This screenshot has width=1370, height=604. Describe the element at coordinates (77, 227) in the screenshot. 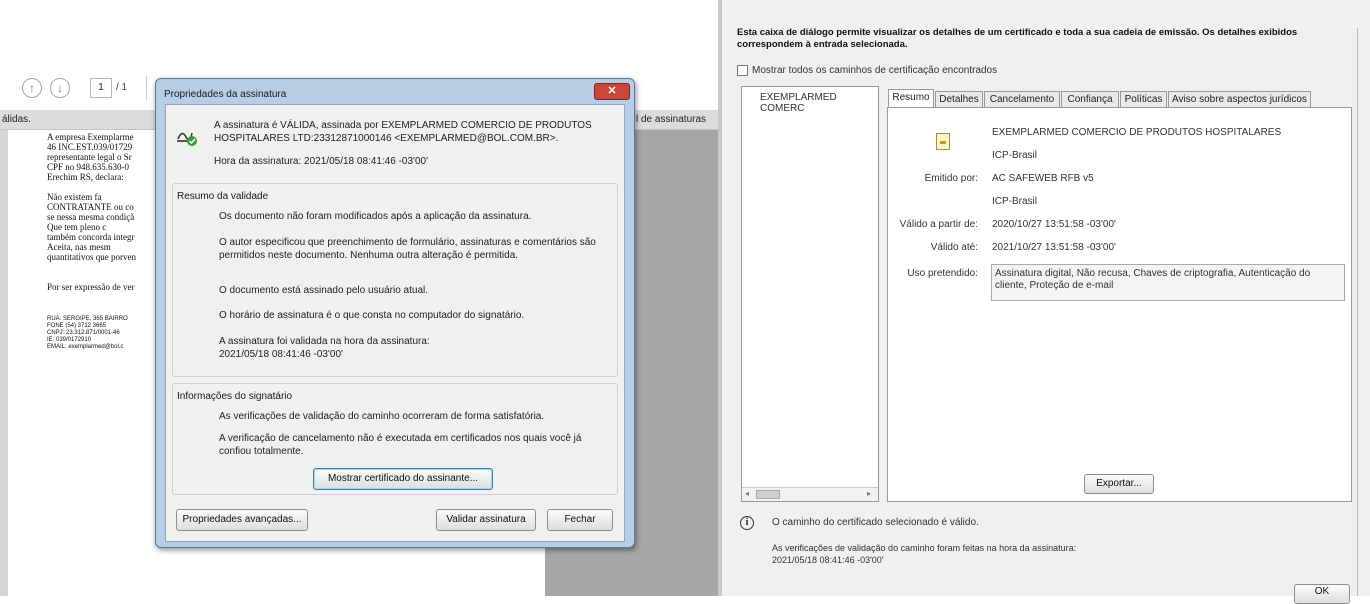

I see `document-line: Que tem pleno c` at that location.